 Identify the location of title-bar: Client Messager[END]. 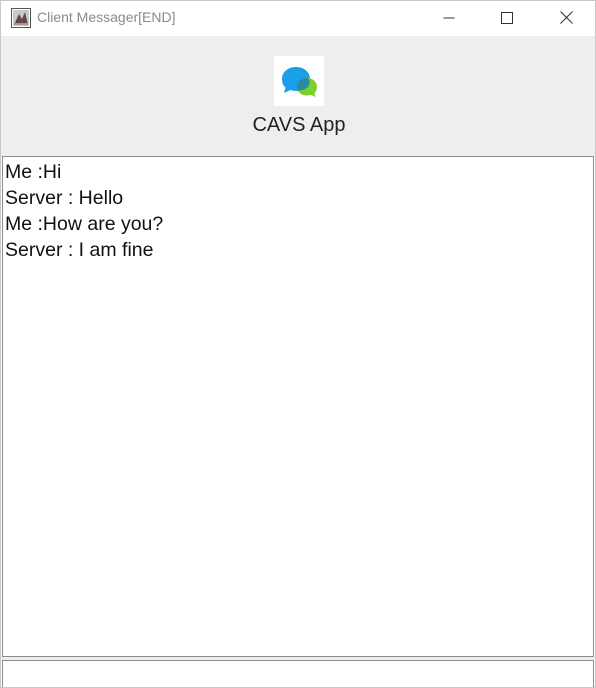
(298, 18).